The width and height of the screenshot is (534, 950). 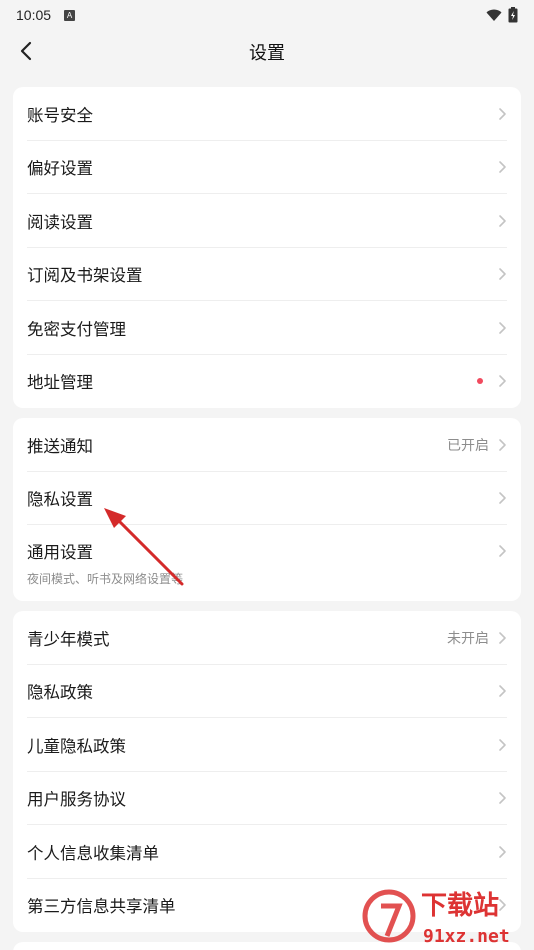 I want to click on row-label: 账号安全, so click(x=60, y=115).